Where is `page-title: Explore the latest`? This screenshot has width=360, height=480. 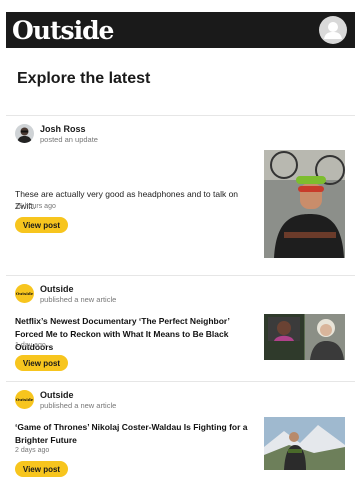 page-title: Explore the latest is located at coordinates (84, 78).